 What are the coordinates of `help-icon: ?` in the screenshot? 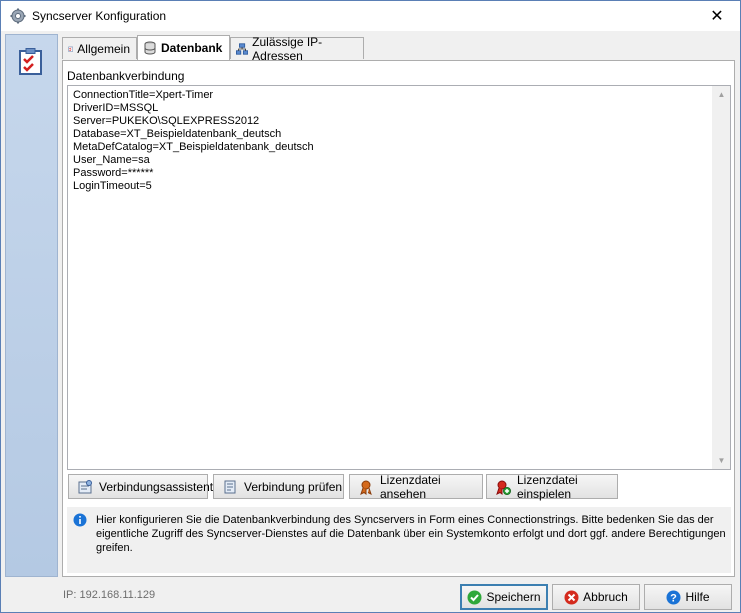 It's located at (673, 597).